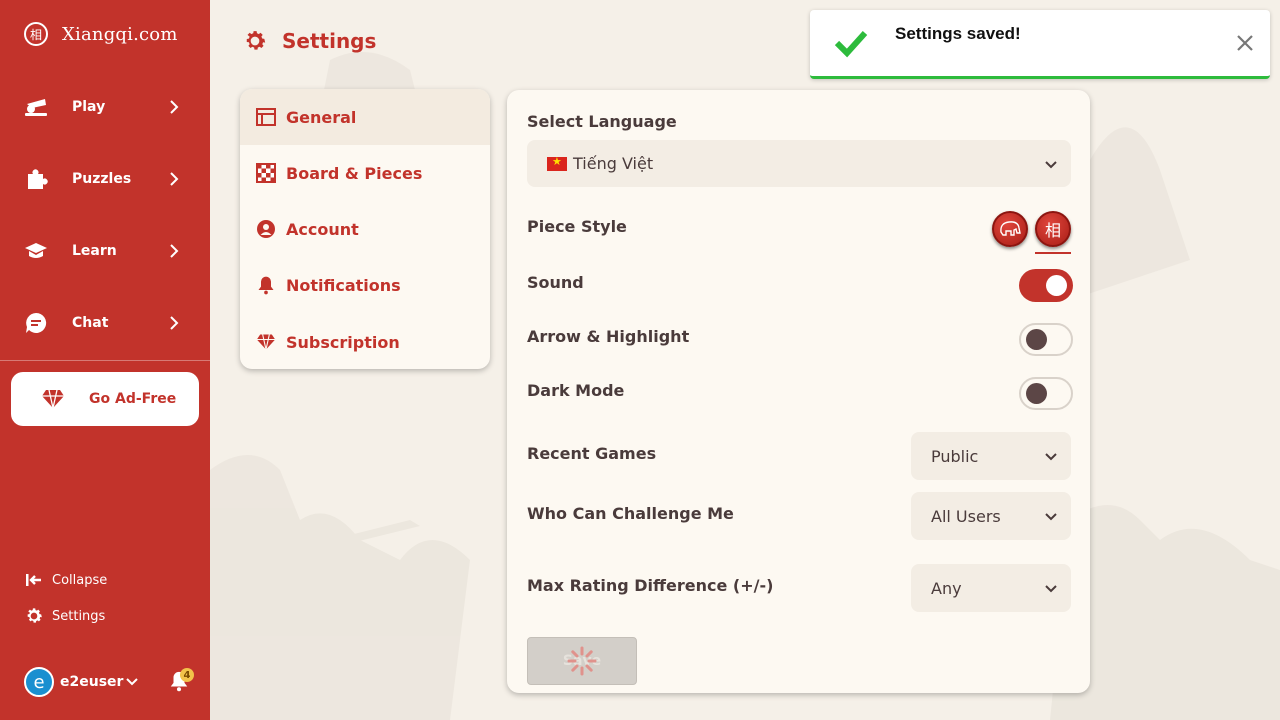  What do you see at coordinates (650, 585) in the screenshot?
I see `max-rating-diff-label: Max Rating Difference (+/-)` at bounding box center [650, 585].